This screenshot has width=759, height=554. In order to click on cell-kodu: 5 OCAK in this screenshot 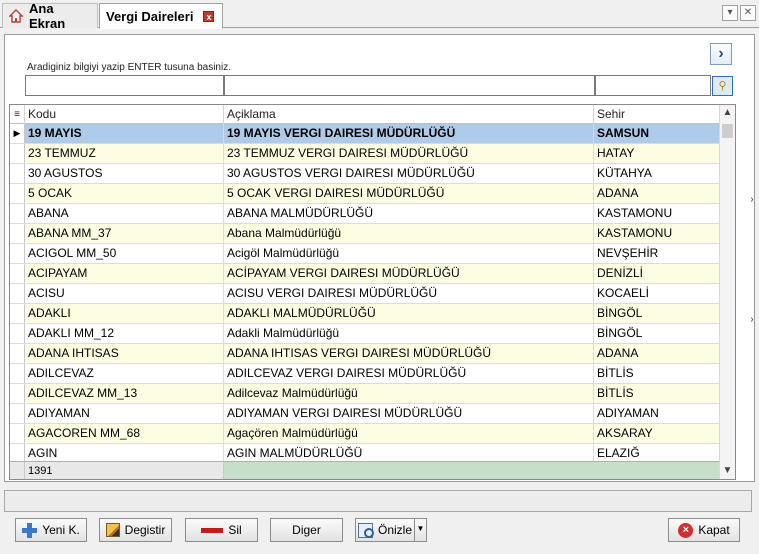, I will do `click(124, 193)`.